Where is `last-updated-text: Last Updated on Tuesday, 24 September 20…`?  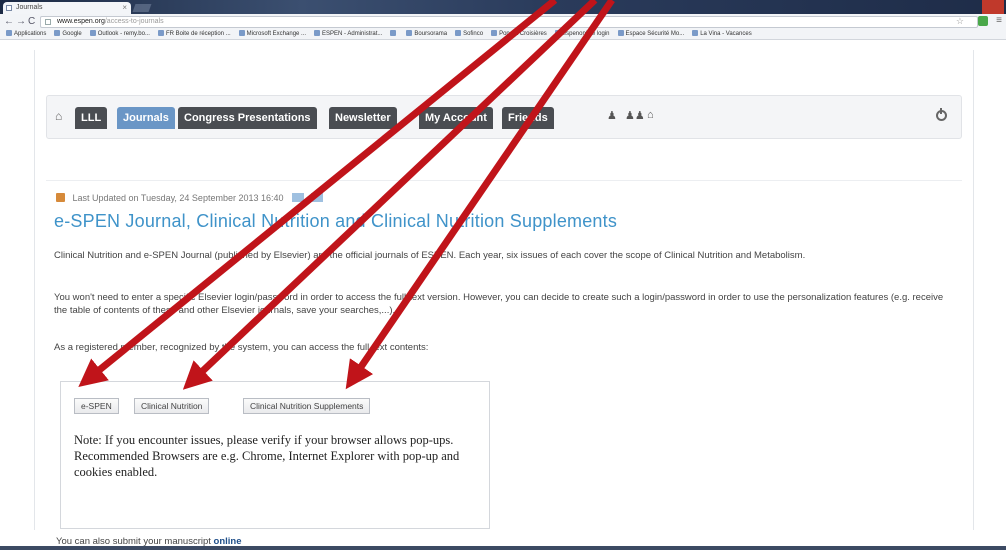 last-updated-text: Last Updated on Tuesday, 24 September 20… is located at coordinates (178, 198).